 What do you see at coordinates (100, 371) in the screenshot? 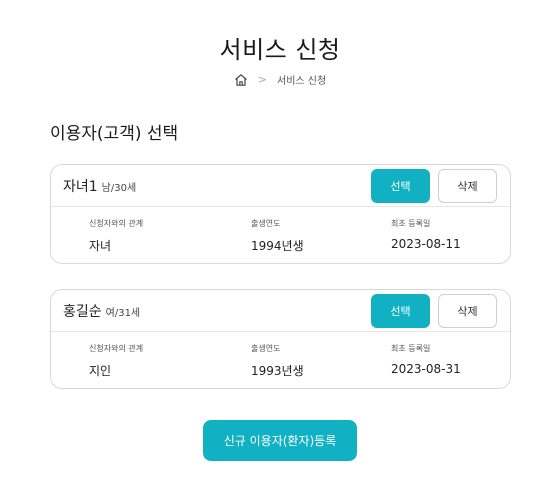
I see `relationship-value: 지인` at bounding box center [100, 371].